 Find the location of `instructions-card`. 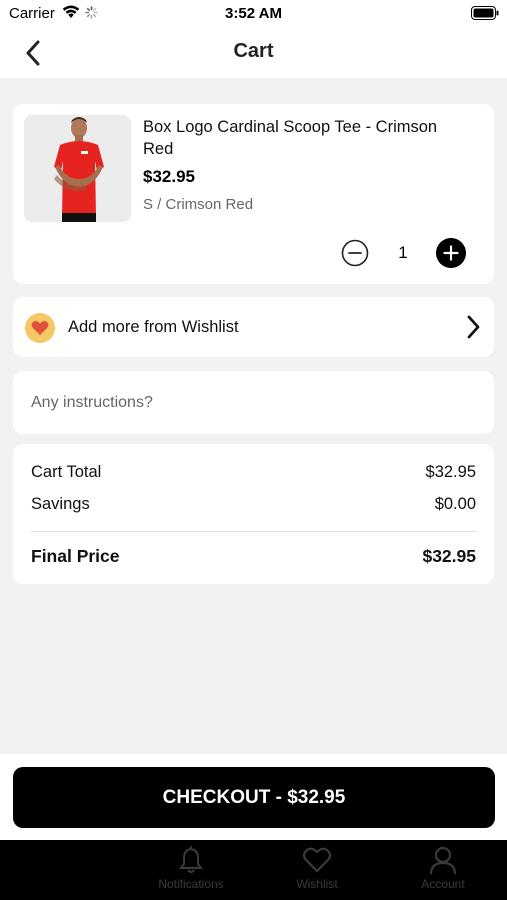

instructions-card is located at coordinates (253, 402).